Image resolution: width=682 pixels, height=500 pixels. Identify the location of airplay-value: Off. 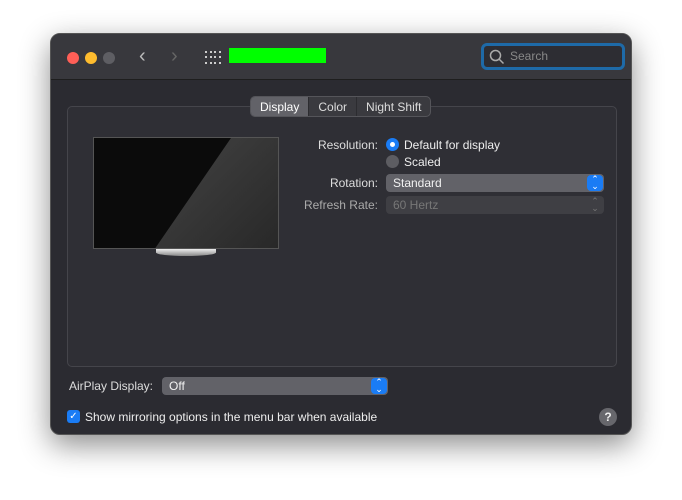
(177, 386).